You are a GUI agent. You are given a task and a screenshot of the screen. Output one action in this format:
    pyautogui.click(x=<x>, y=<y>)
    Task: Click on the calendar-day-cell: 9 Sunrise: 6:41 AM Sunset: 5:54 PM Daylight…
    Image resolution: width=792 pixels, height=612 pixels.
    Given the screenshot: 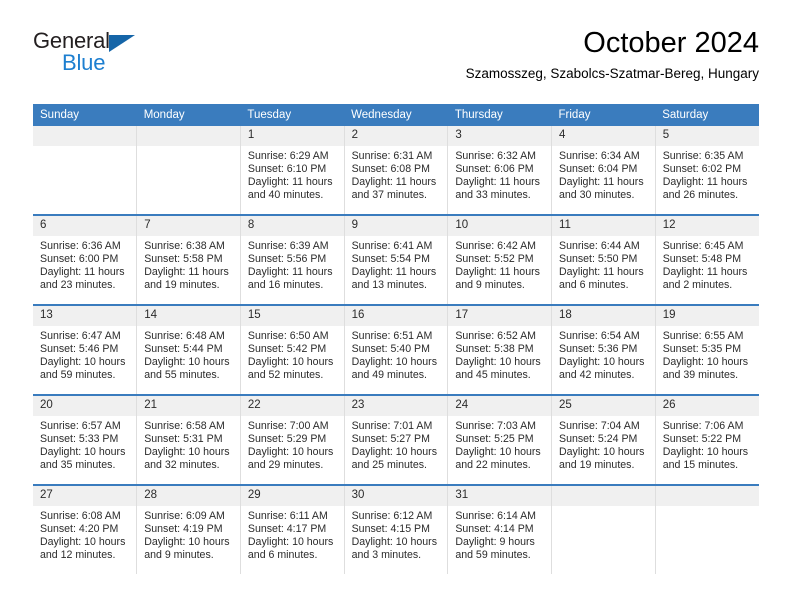 What is the action you would take?
    pyautogui.click(x=395, y=259)
    